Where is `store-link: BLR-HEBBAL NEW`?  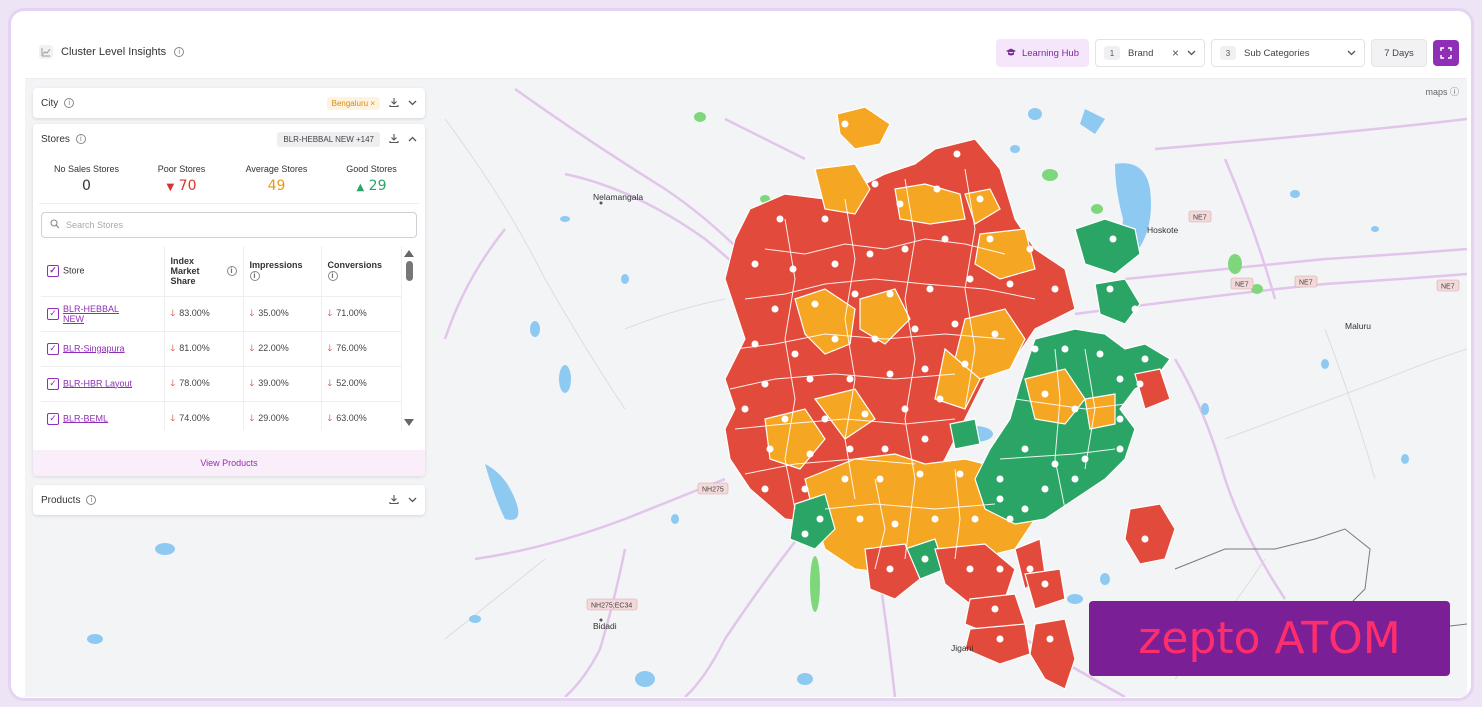
store-link: BLR-HEBBAL NEW is located at coordinates (98, 314).